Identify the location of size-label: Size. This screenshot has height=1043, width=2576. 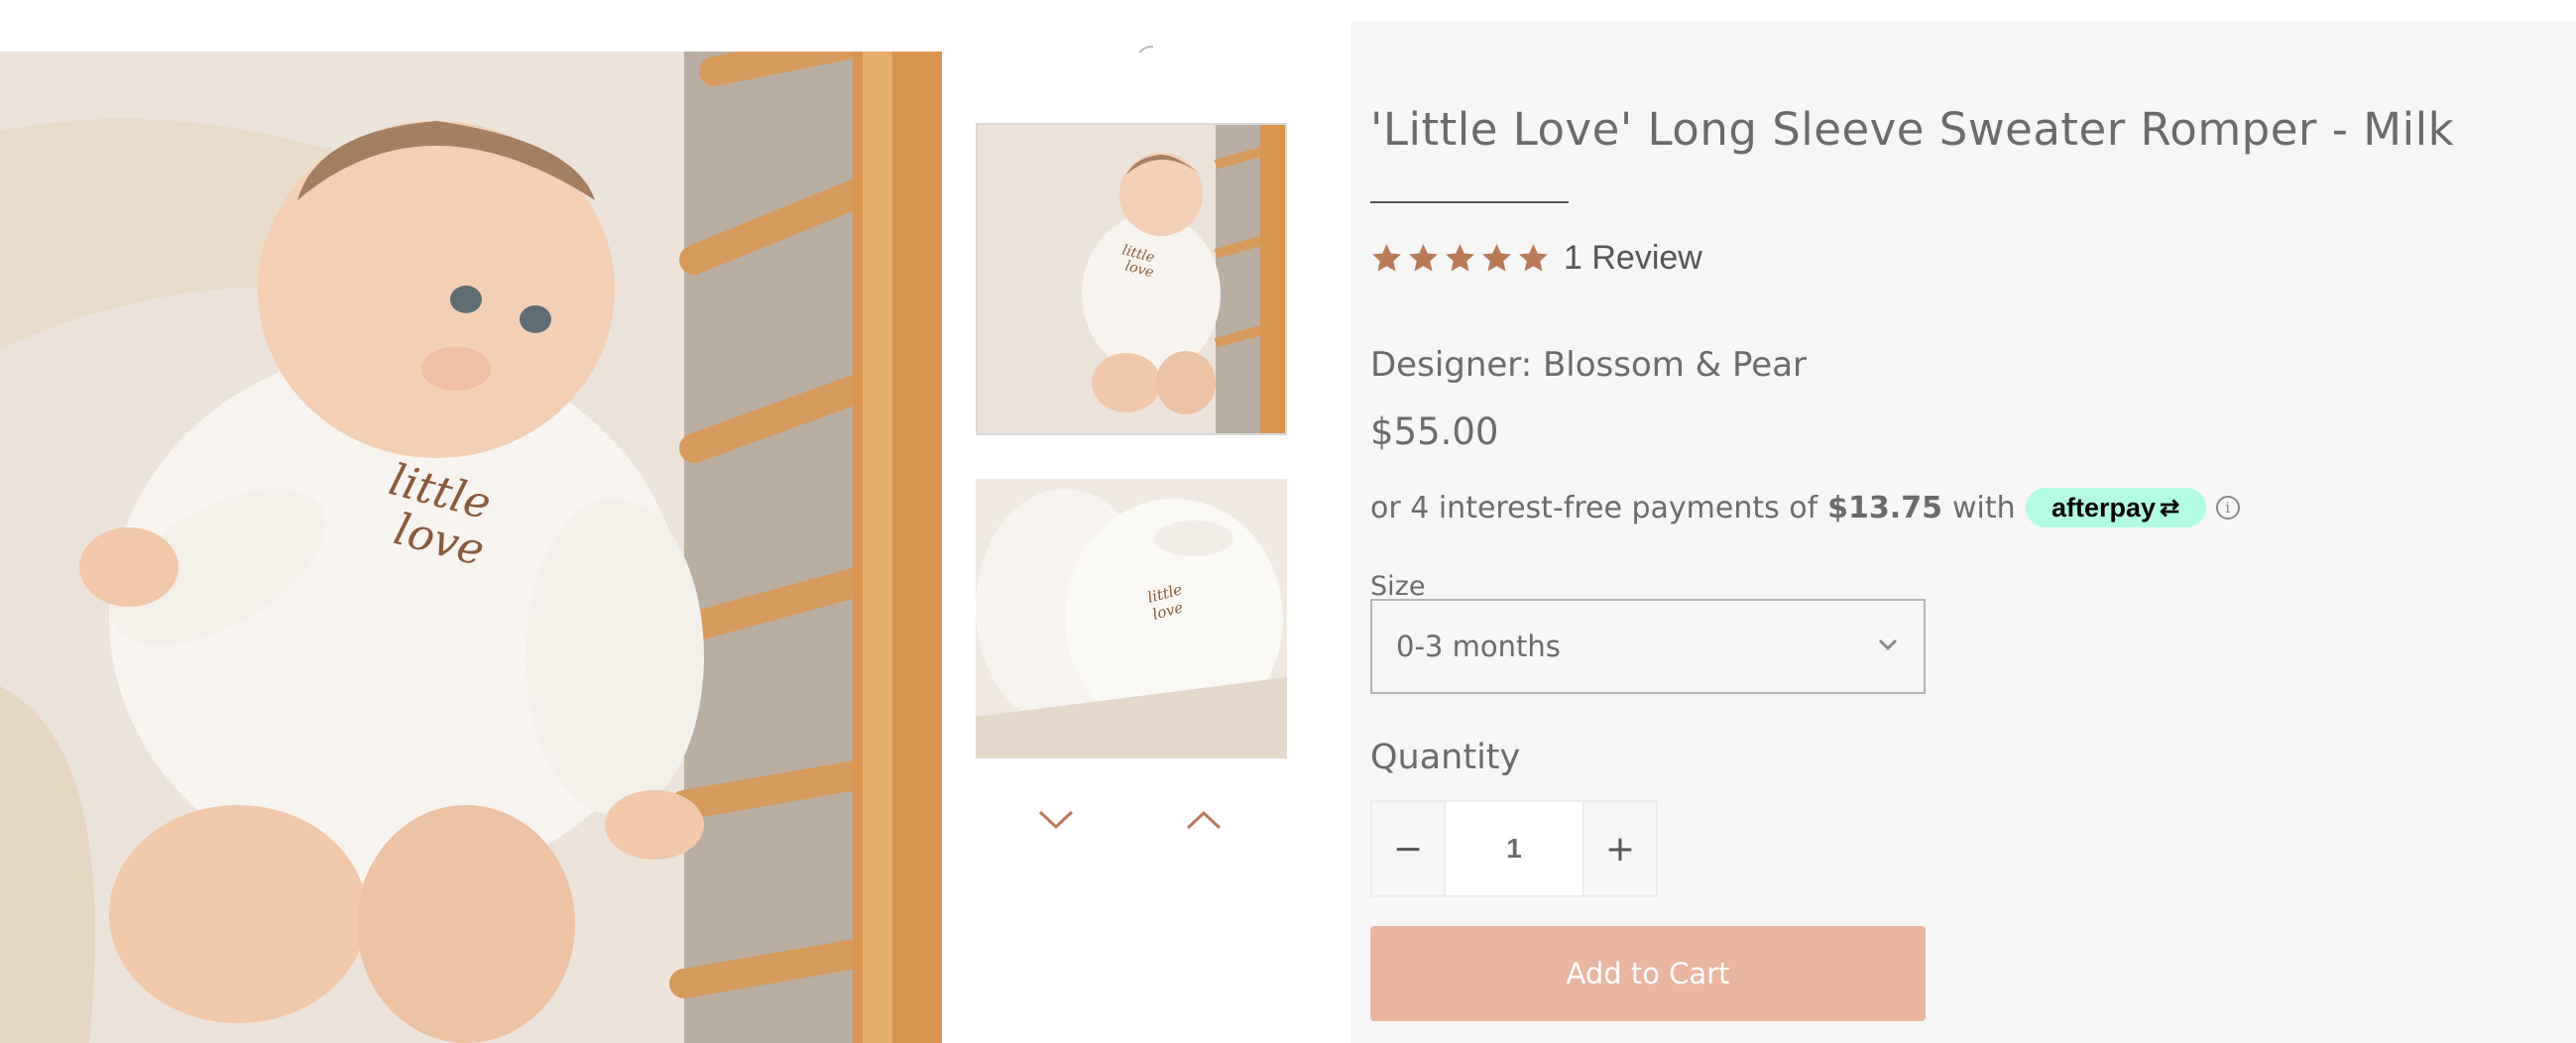
(1398, 586).